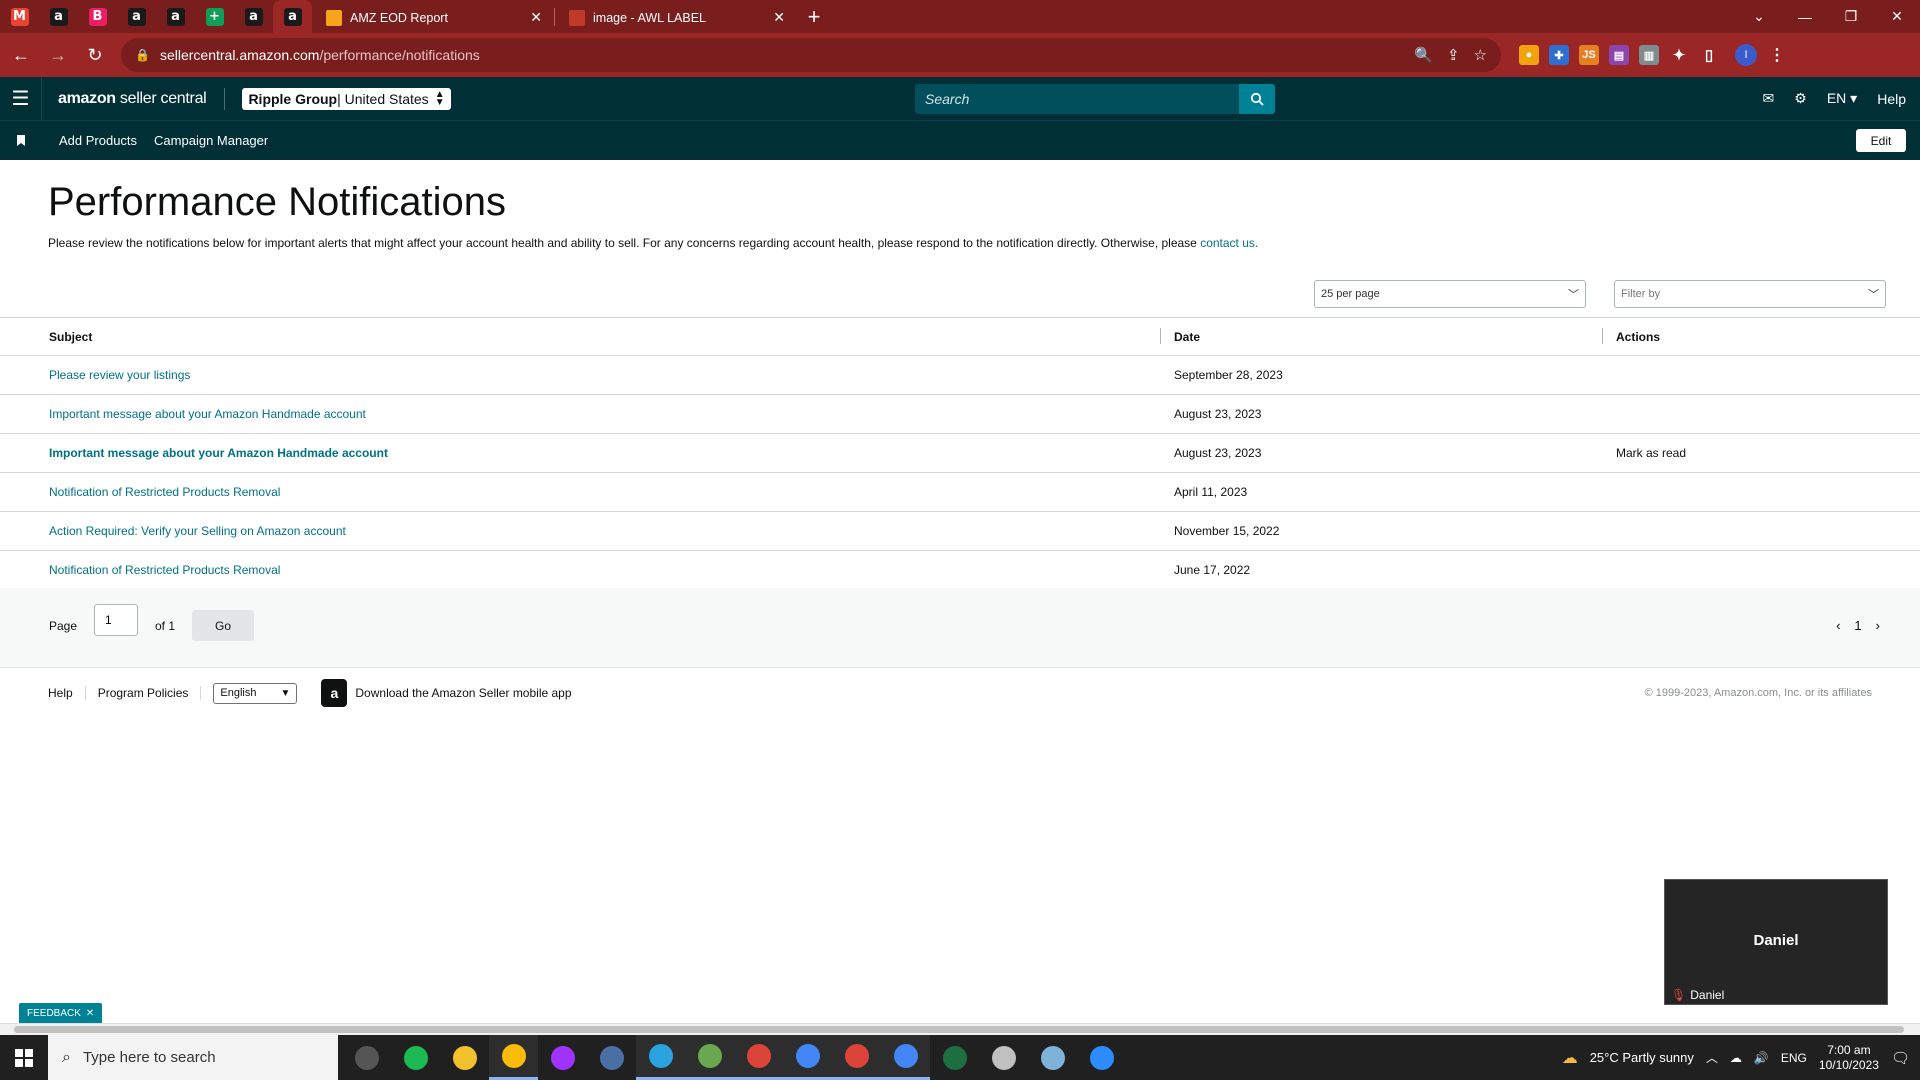 This screenshot has width=1920, height=1080. What do you see at coordinates (1769, 98) in the screenshot?
I see `mail-icon: ✉` at bounding box center [1769, 98].